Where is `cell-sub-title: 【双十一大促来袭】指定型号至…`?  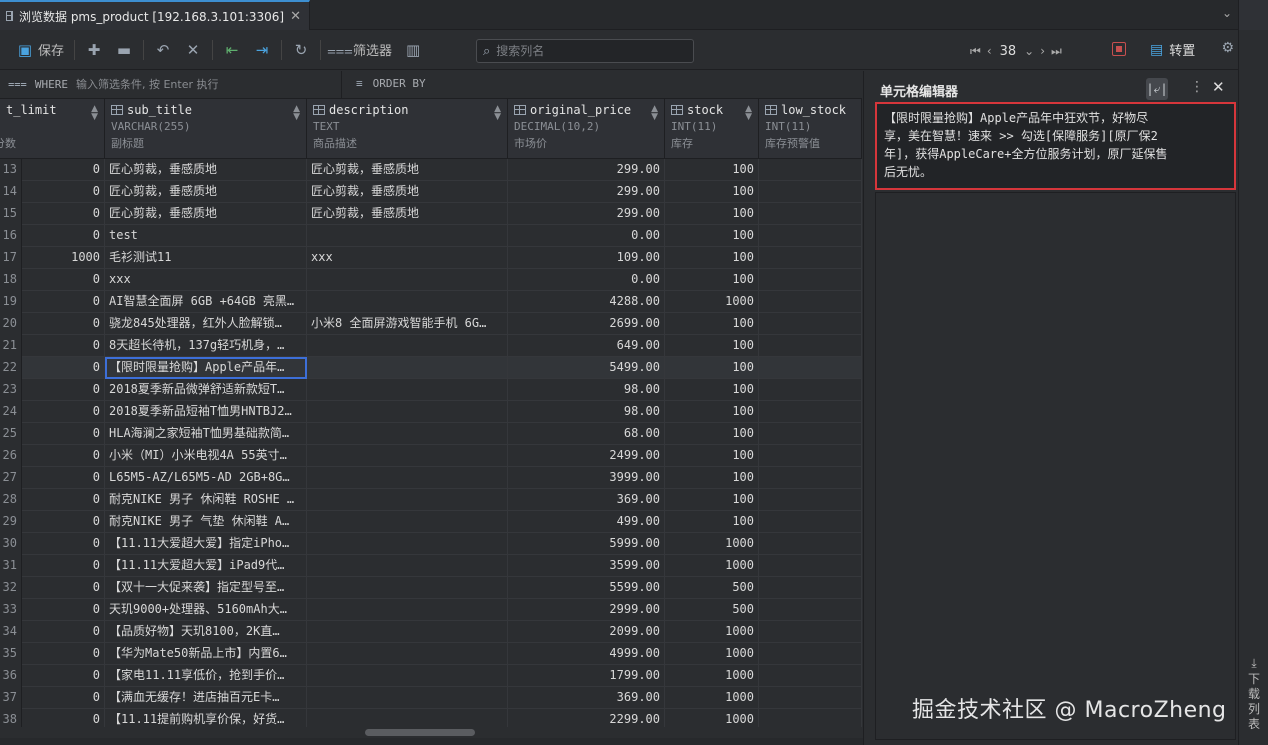 cell-sub-title: 【双十一大促来袭】指定型号至… is located at coordinates (206, 588).